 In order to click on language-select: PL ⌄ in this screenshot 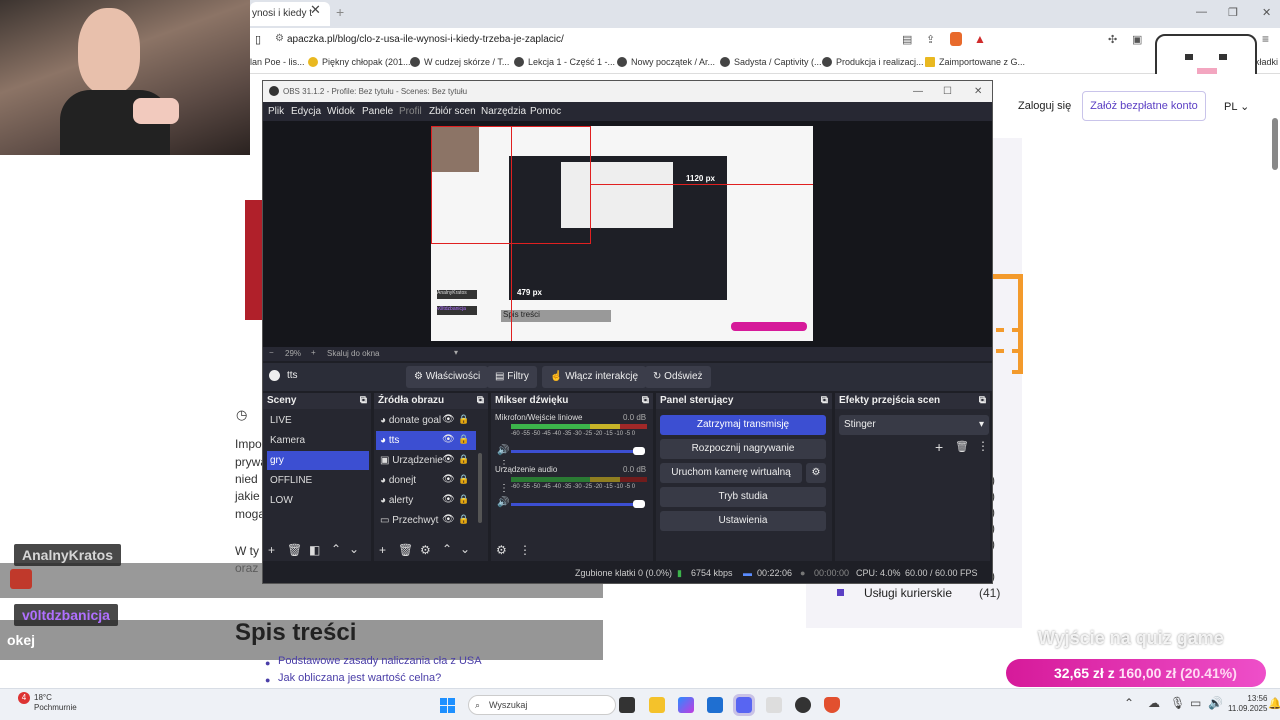, I will do `click(1236, 106)`.